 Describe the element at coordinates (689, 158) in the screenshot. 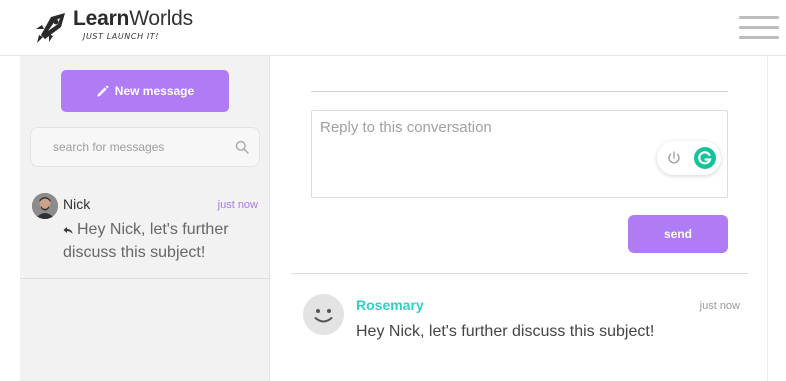

I see `grammarly-widget` at that location.